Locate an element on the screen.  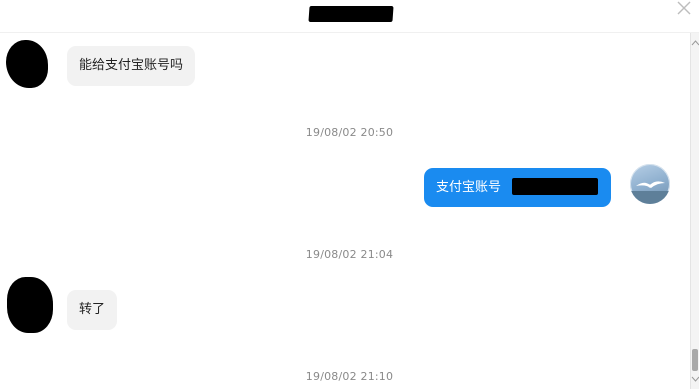
scroll-up-icon is located at coordinates (695, 43).